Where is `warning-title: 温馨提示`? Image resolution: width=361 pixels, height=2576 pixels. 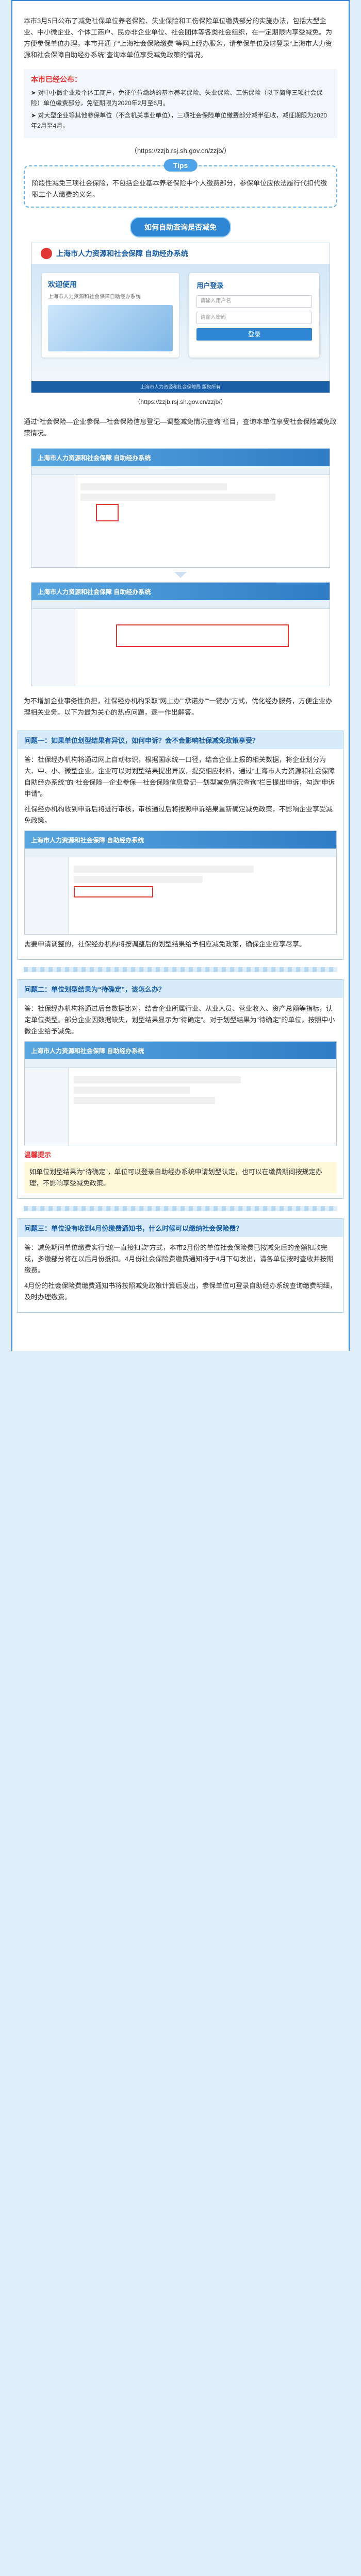
warning-title: 温馨提示 is located at coordinates (38, 1155).